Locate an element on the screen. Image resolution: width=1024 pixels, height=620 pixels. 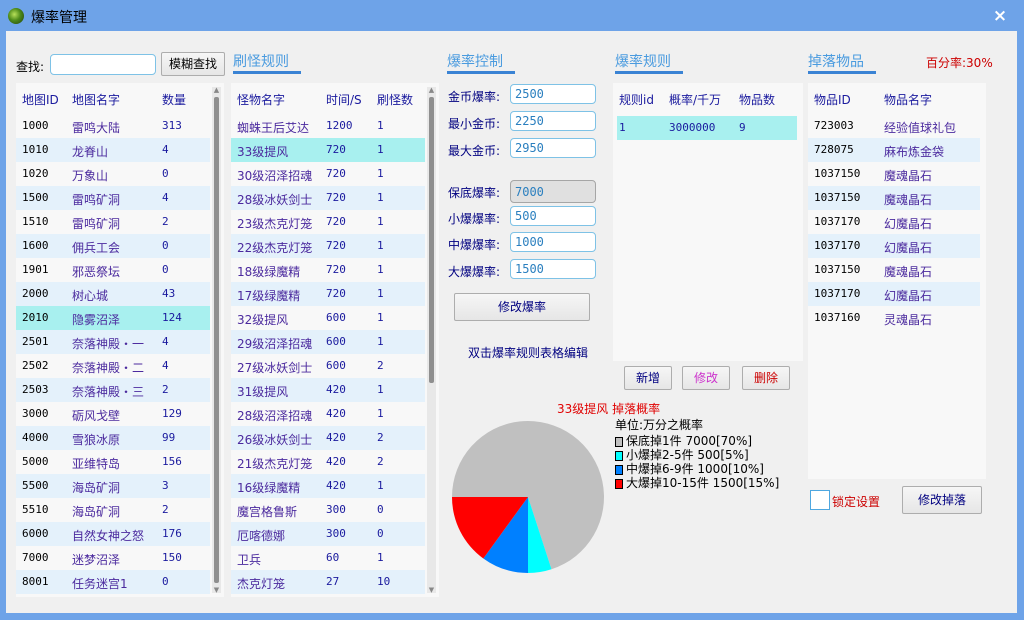
column-header-spawn-count: 刷怪数 is located at coordinates (395, 99).